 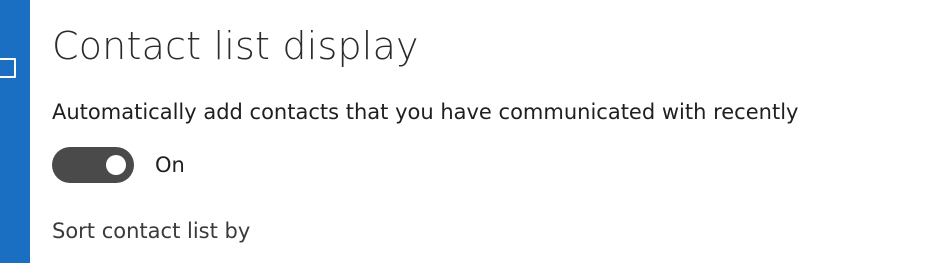 What do you see at coordinates (235, 46) in the screenshot?
I see `section-title: Contact list display` at bounding box center [235, 46].